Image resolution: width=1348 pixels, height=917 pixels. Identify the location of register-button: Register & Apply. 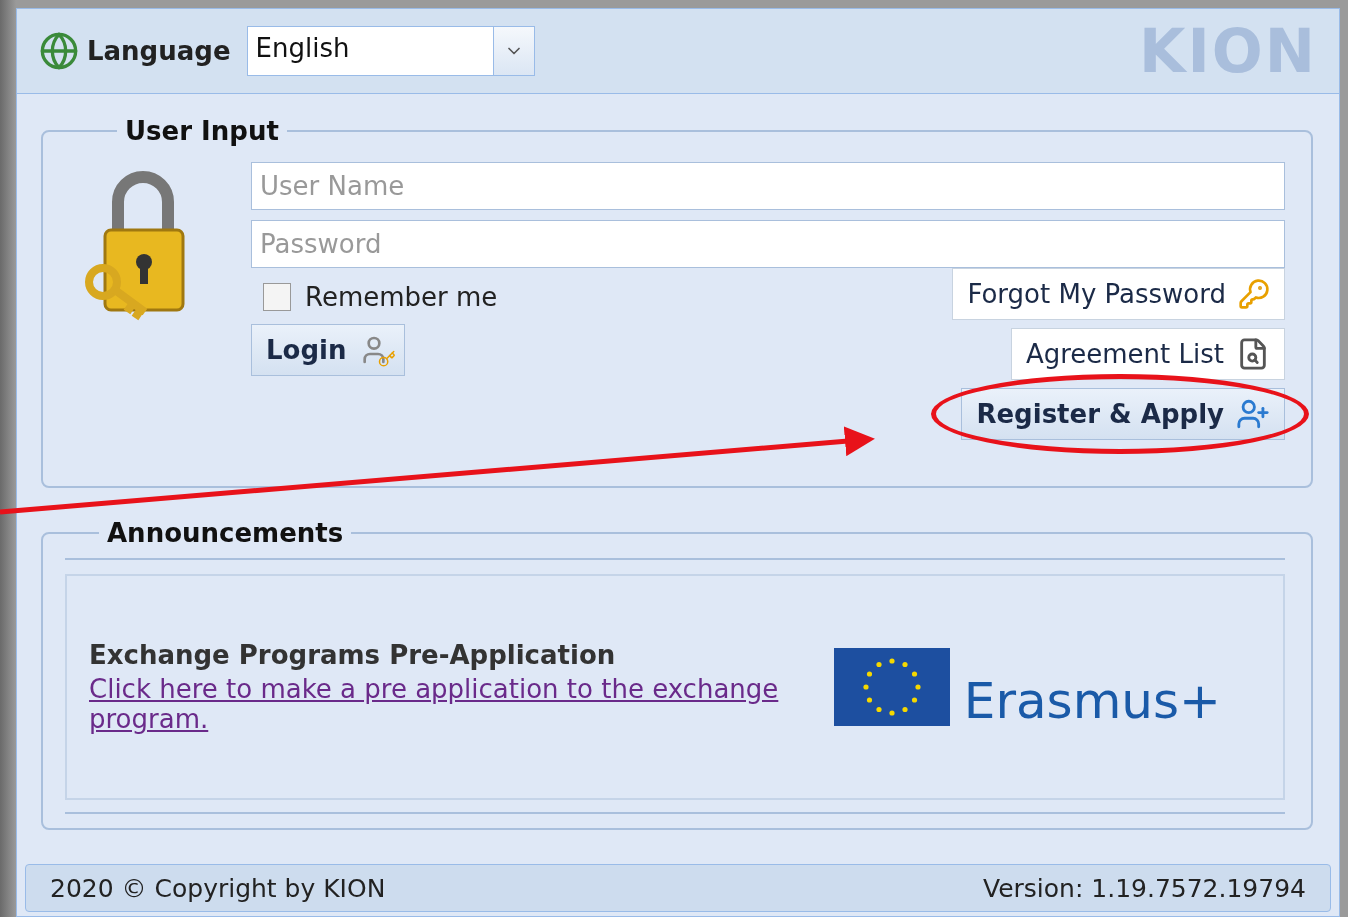
(1123, 414).